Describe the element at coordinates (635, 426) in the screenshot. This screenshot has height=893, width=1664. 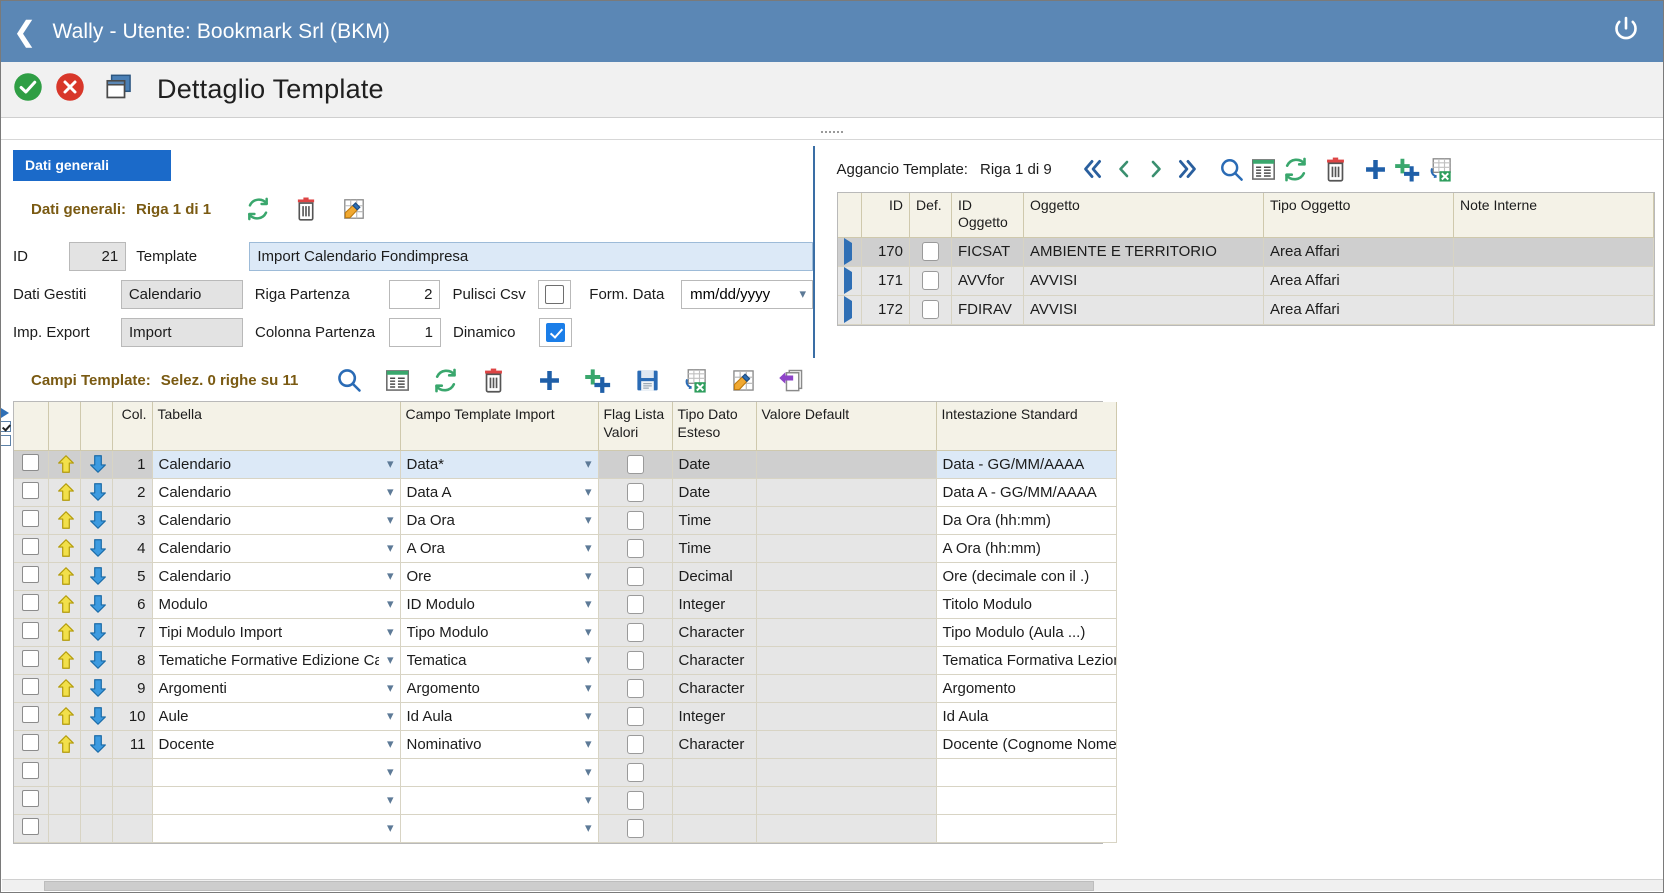
I see `col-flag-lista-valori: Flag Lista Valori` at that location.